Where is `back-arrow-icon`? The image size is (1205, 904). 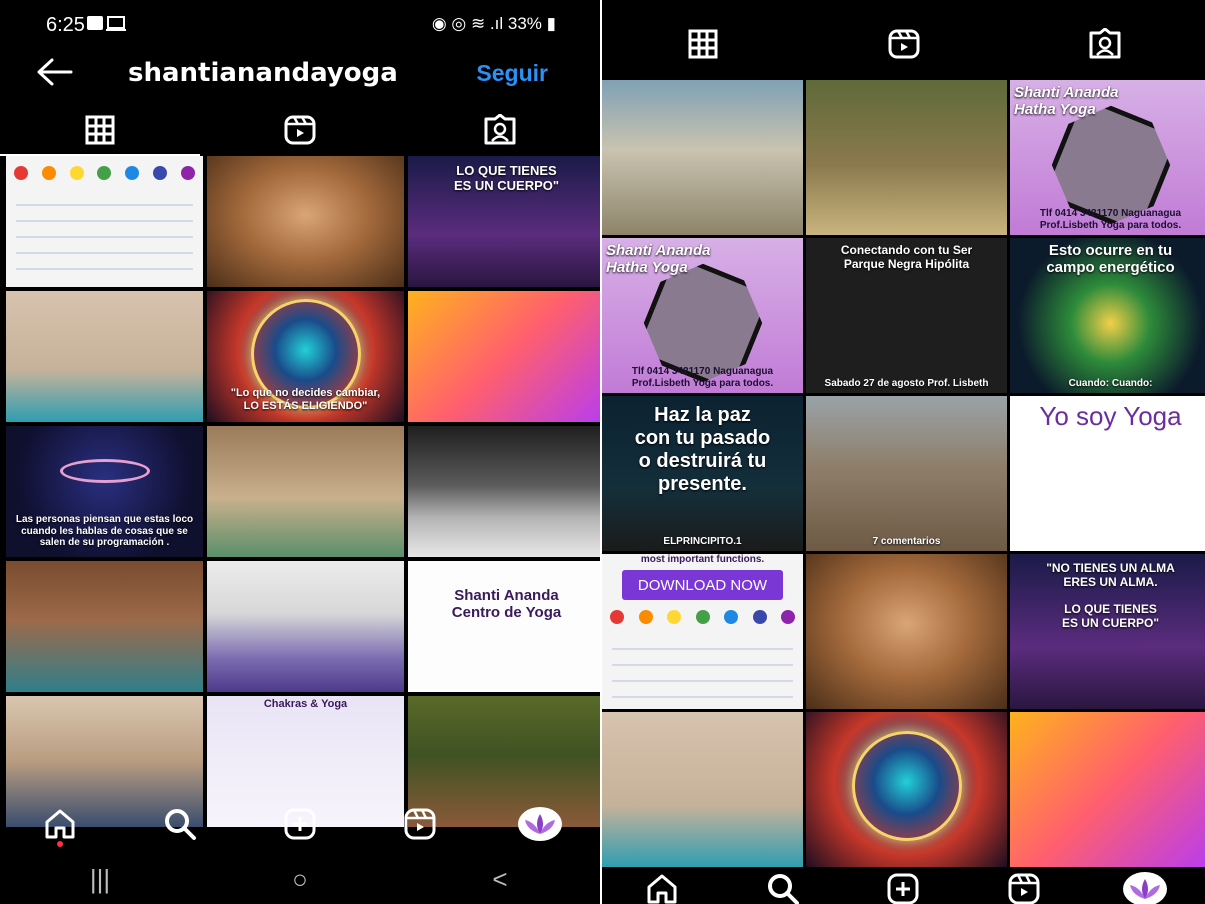 back-arrow-icon is located at coordinates (55, 75).